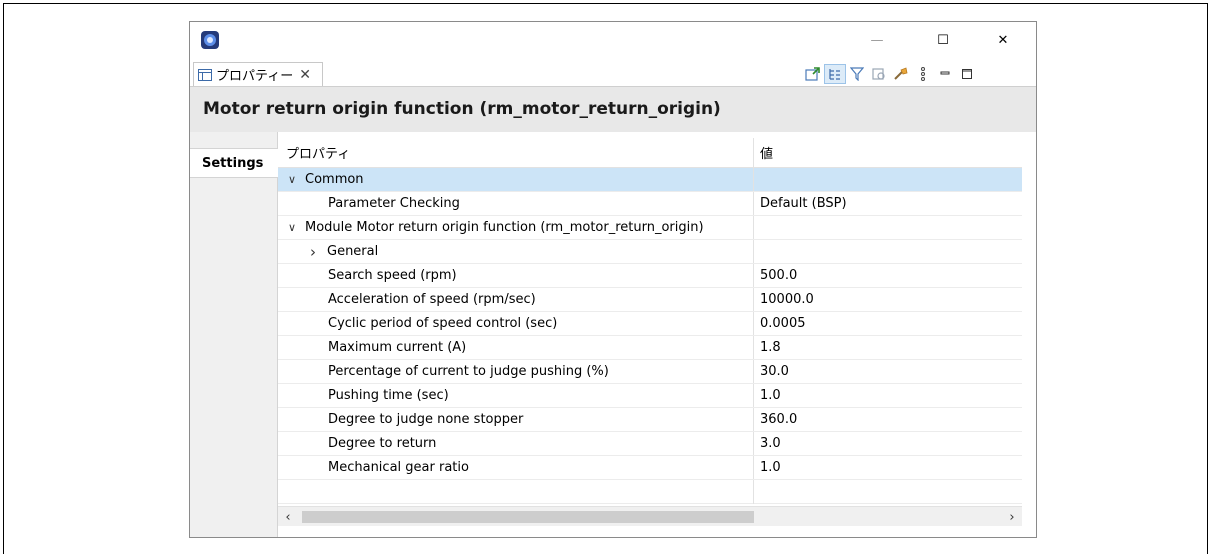  Describe the element at coordinates (516, 395) in the screenshot. I see `property-cell: Pushing time (sec)` at that location.